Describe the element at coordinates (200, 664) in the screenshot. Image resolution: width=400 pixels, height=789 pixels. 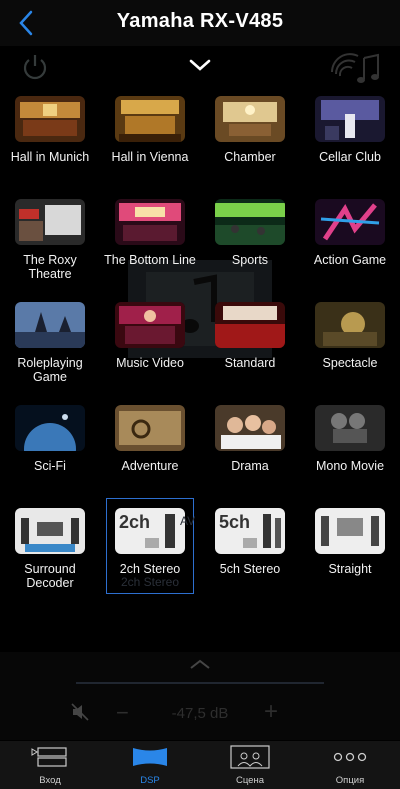
I see `chevron-up-icon` at that location.